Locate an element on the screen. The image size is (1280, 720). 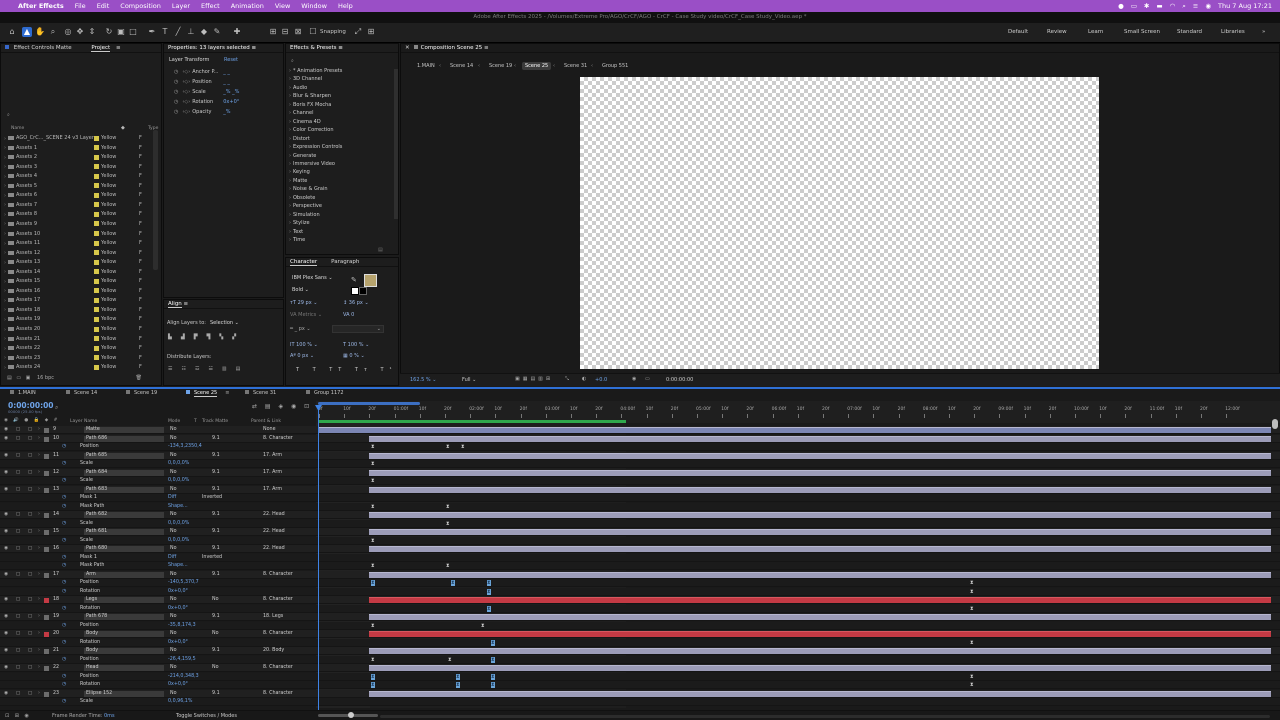
timeline-hscroll is located at coordinates (825, 716).